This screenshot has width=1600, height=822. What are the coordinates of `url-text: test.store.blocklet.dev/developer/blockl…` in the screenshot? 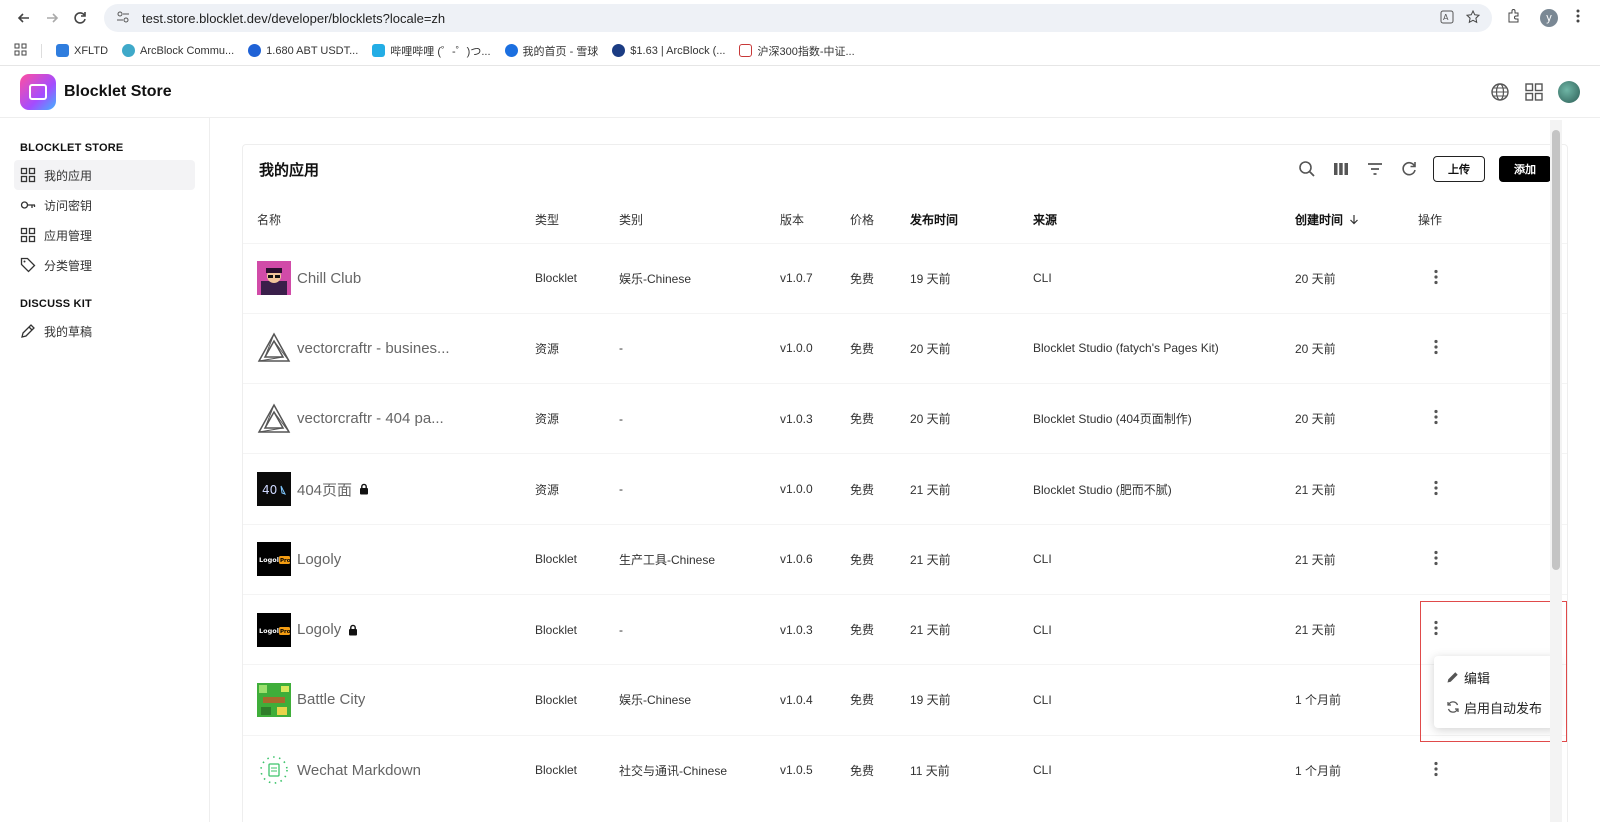 It's located at (785, 18).